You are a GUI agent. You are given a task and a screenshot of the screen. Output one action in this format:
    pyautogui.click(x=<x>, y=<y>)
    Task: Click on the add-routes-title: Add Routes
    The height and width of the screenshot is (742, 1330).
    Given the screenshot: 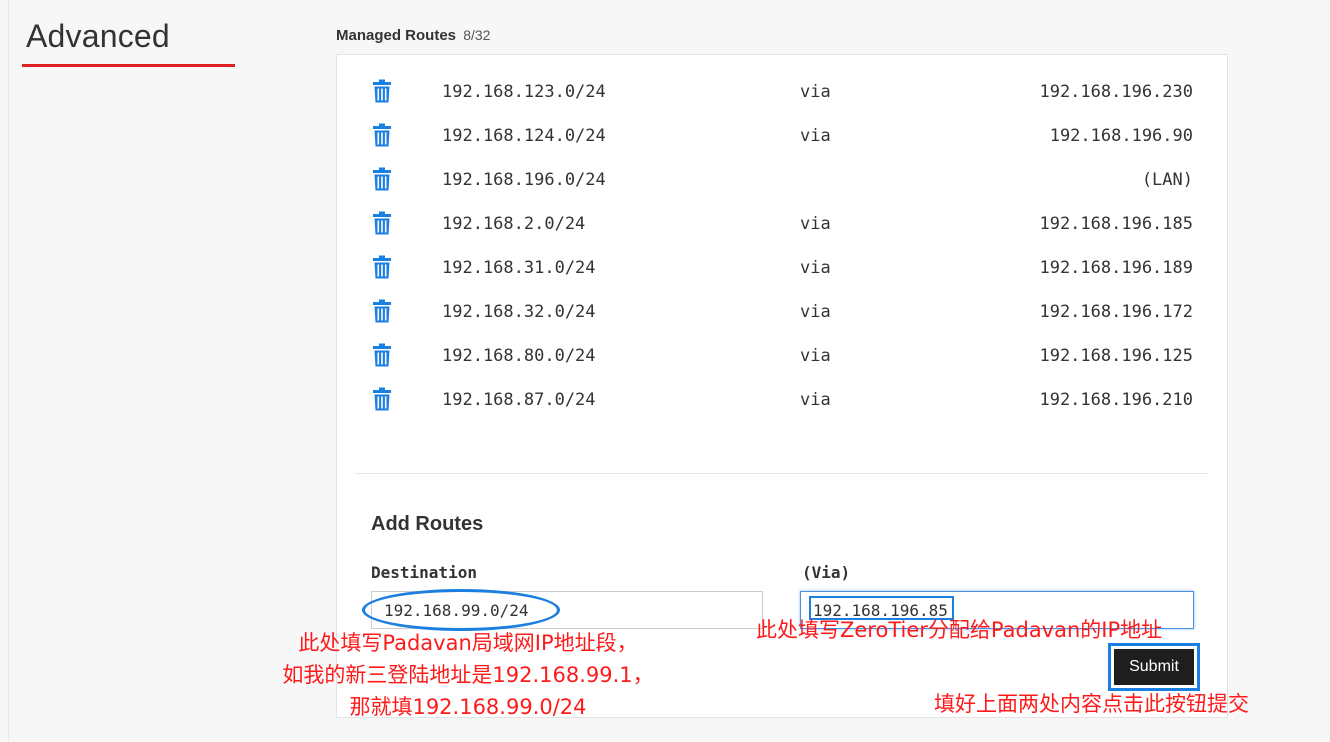 What is the action you would take?
    pyautogui.click(x=427, y=524)
    